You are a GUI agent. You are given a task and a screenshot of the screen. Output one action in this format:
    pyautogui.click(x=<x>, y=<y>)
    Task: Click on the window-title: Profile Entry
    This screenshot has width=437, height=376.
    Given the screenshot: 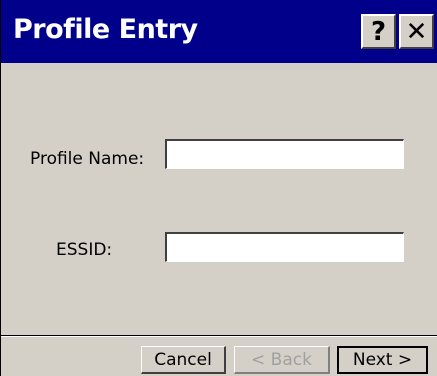 What is the action you would take?
    pyautogui.click(x=105, y=29)
    